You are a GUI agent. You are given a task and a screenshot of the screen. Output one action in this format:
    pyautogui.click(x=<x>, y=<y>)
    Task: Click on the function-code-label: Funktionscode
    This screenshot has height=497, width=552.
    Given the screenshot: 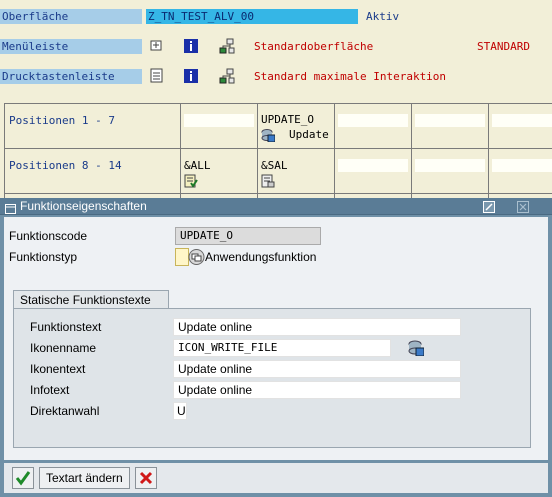 What is the action you would take?
    pyautogui.click(x=48, y=236)
    